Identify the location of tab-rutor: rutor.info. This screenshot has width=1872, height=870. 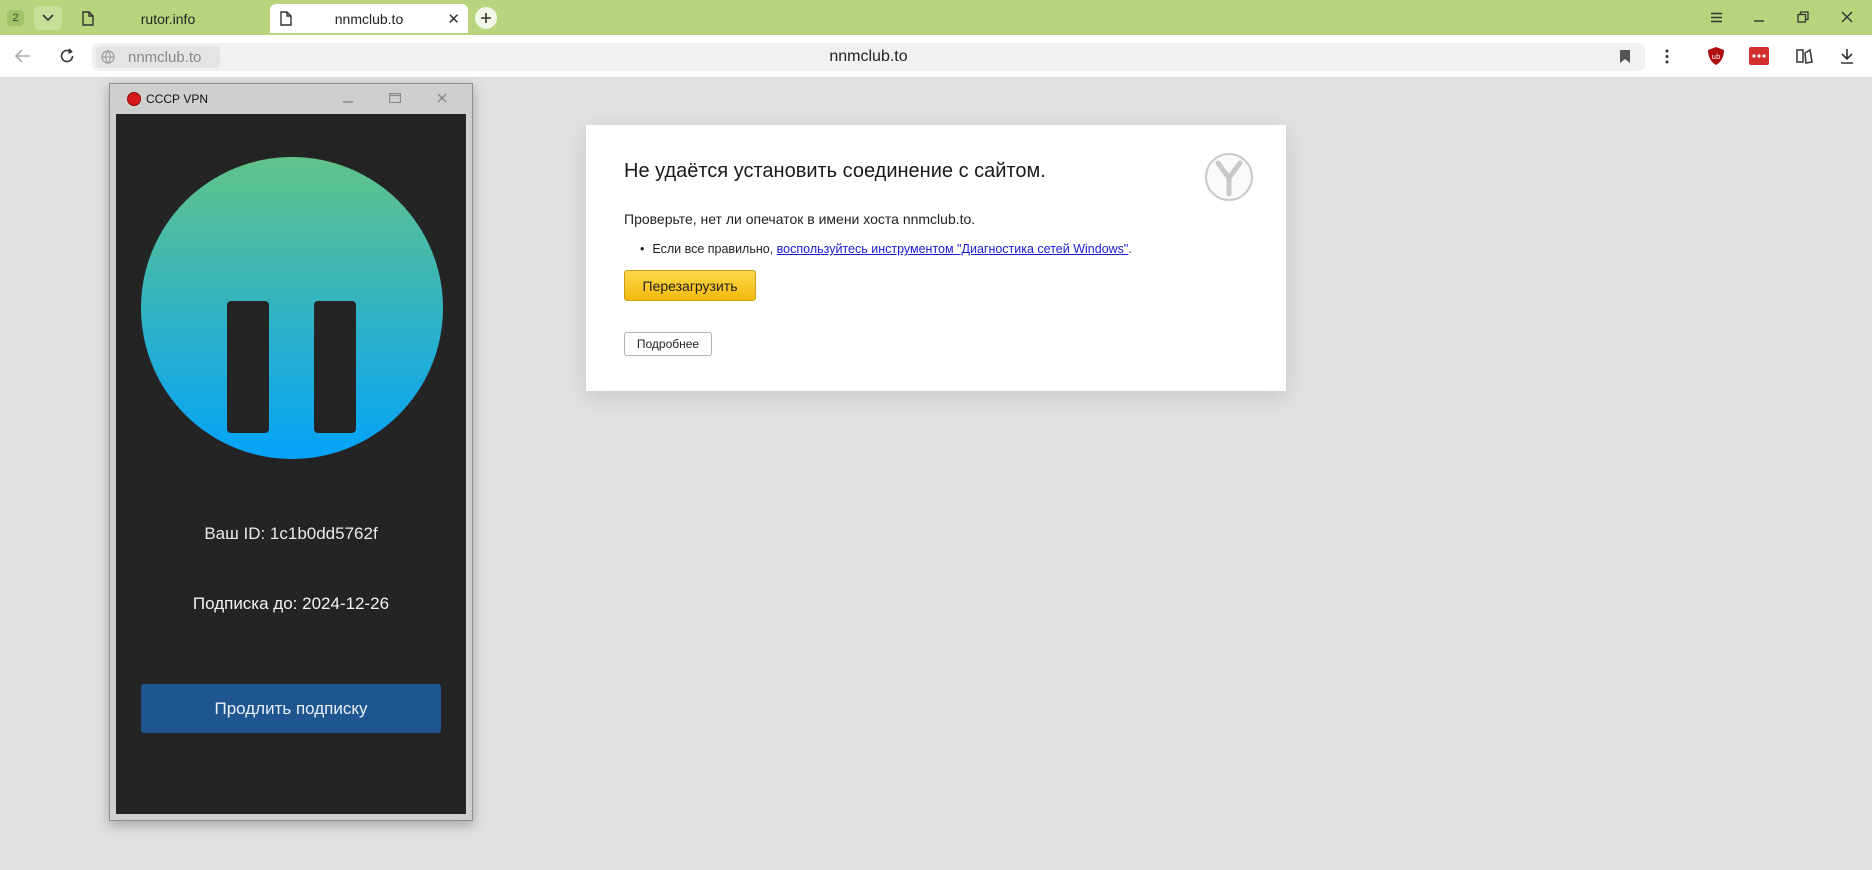
(168, 18).